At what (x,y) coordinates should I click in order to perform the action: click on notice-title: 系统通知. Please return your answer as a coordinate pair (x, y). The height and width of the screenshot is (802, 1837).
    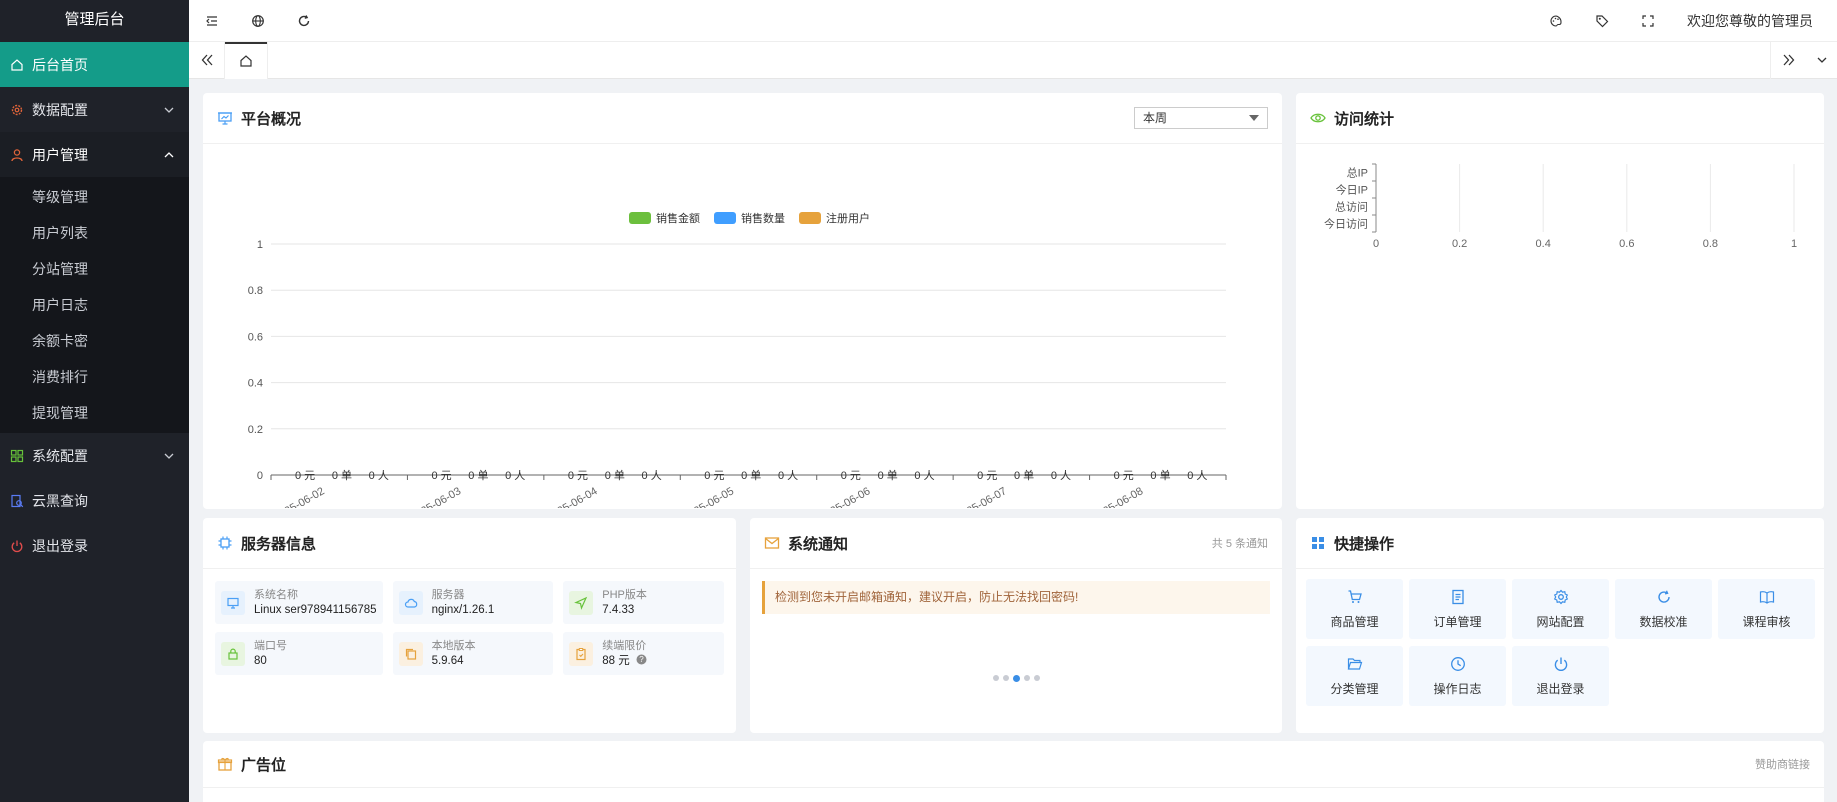
    Looking at the image, I should click on (818, 544).